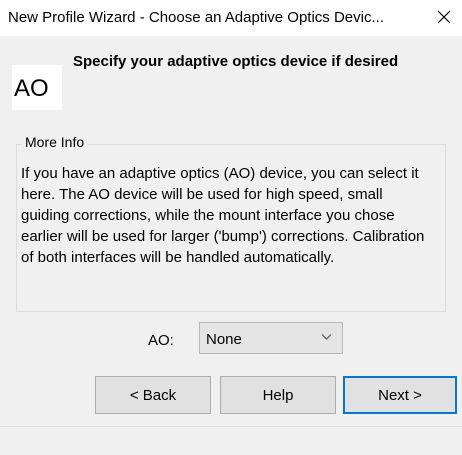  I want to click on next-button: Next >, so click(400, 395).